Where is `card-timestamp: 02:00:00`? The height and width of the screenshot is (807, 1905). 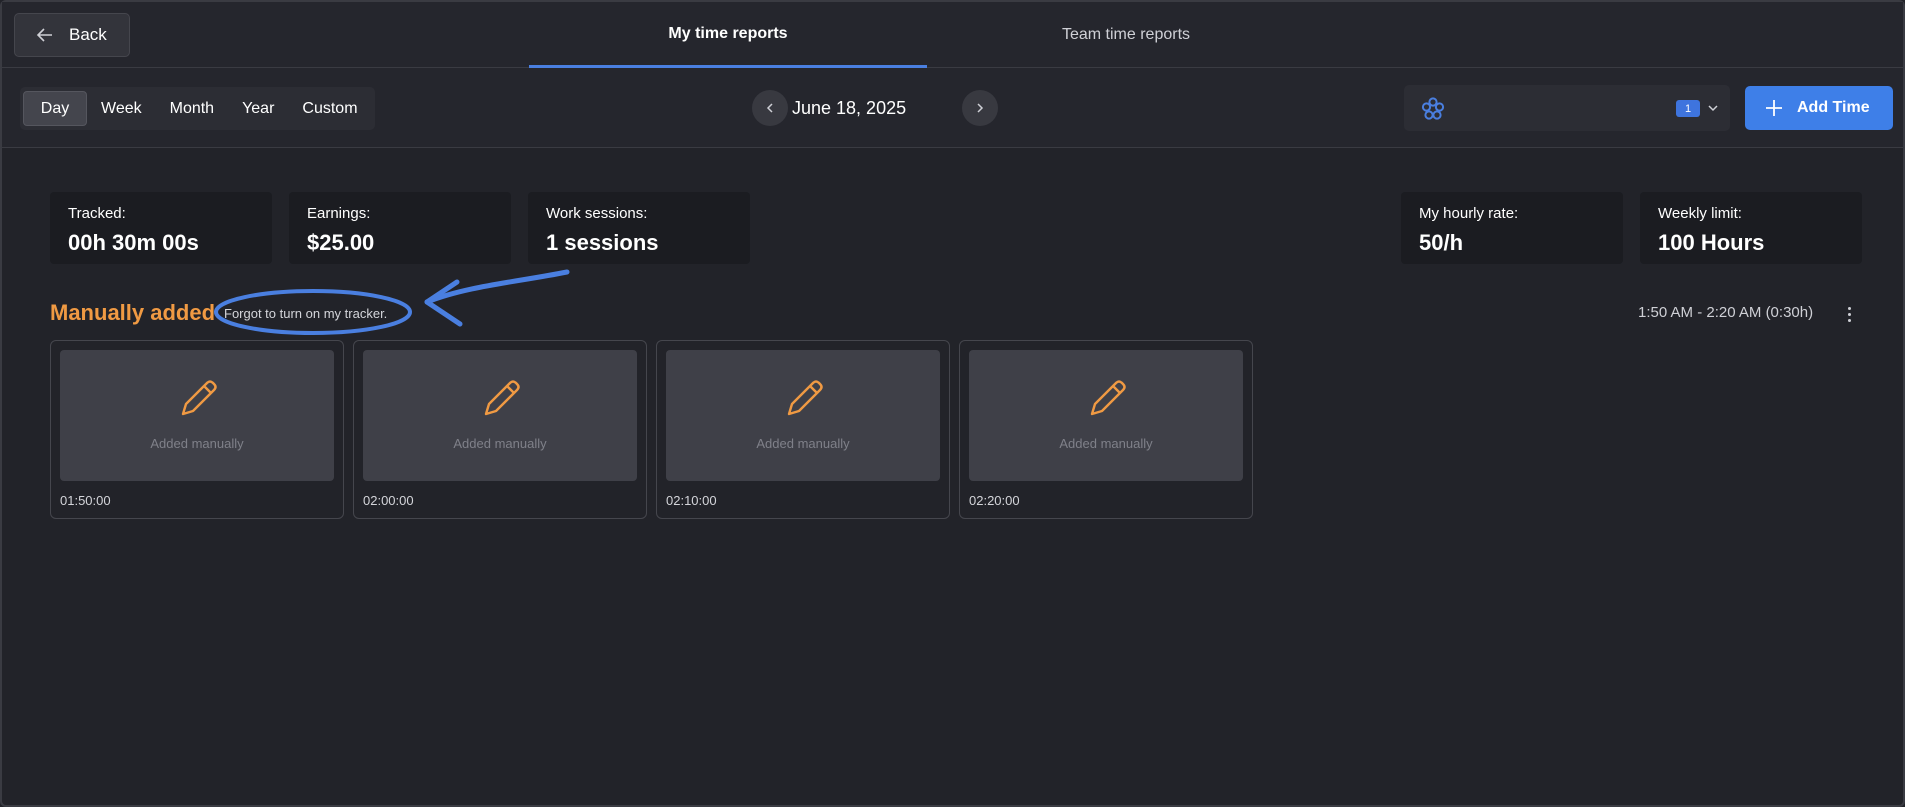
card-timestamp: 02:00:00 is located at coordinates (388, 500).